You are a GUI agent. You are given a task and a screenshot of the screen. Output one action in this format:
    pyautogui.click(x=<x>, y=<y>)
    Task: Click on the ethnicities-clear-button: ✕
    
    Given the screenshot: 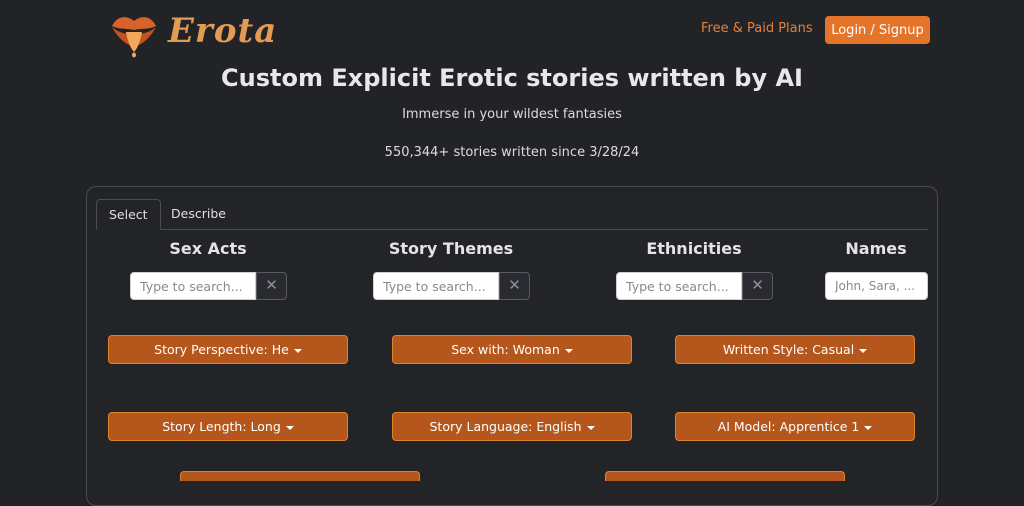 What is the action you would take?
    pyautogui.click(x=757, y=286)
    